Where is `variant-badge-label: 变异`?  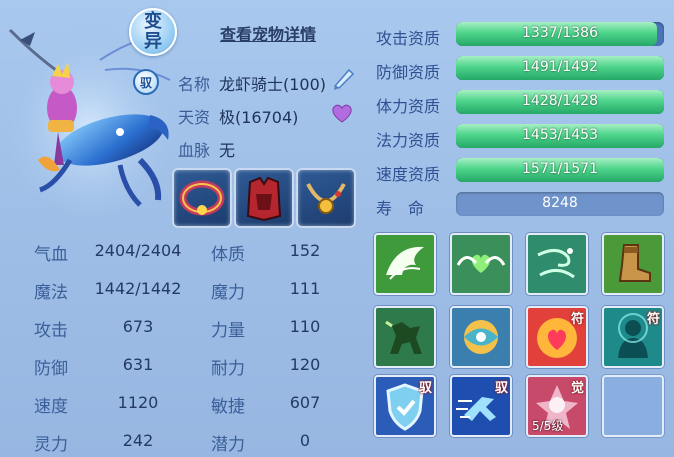
variant-badge-label: 变异 is located at coordinates (153, 31).